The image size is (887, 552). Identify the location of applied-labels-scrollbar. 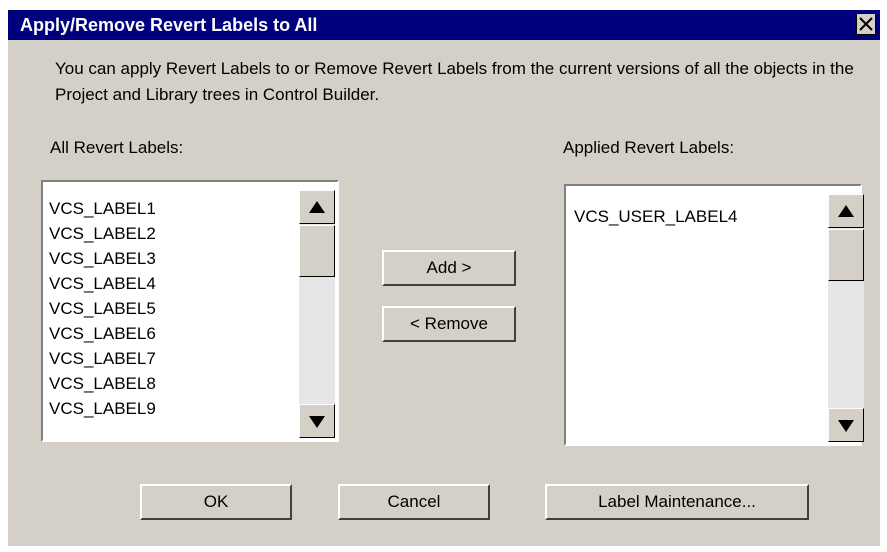
(846, 318).